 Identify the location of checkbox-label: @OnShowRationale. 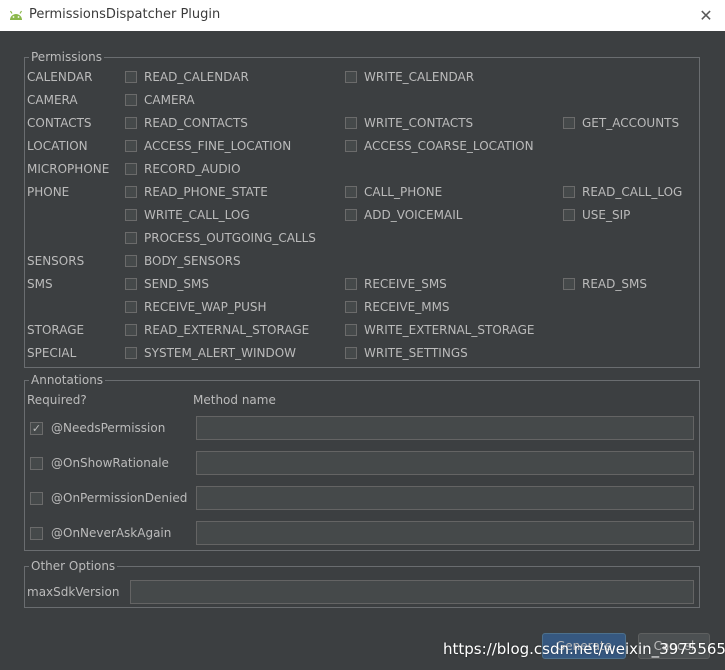
(110, 463).